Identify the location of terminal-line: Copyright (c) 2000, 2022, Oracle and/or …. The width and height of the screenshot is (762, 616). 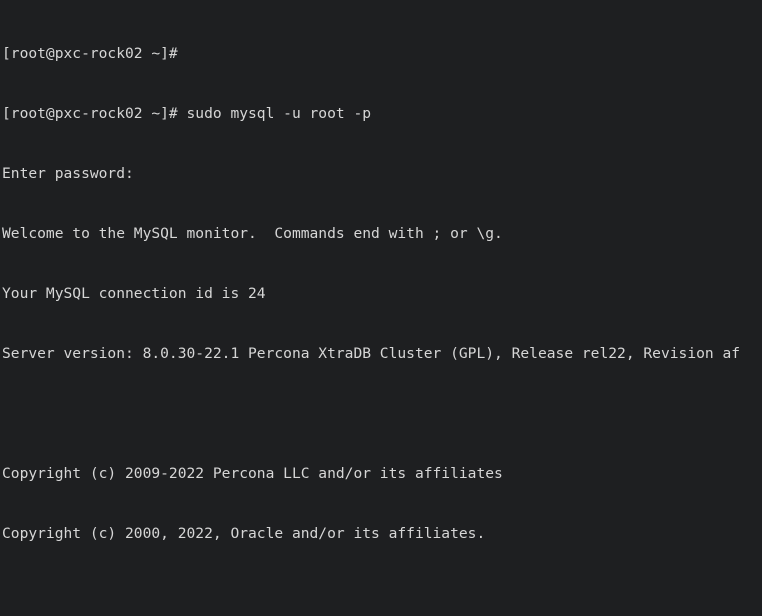
(244, 533).